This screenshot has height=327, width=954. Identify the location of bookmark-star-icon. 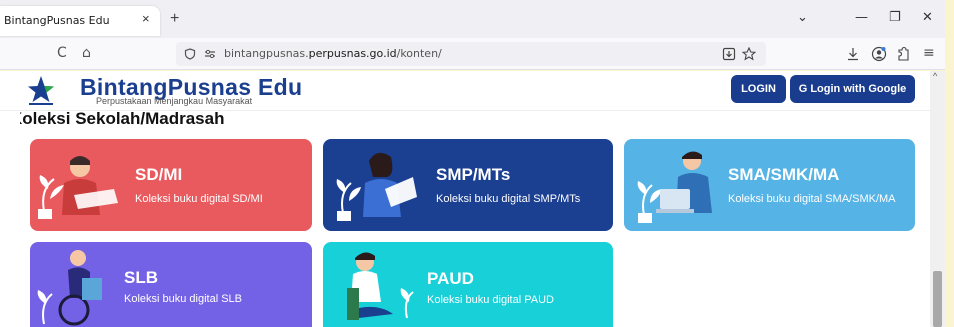
(749, 54).